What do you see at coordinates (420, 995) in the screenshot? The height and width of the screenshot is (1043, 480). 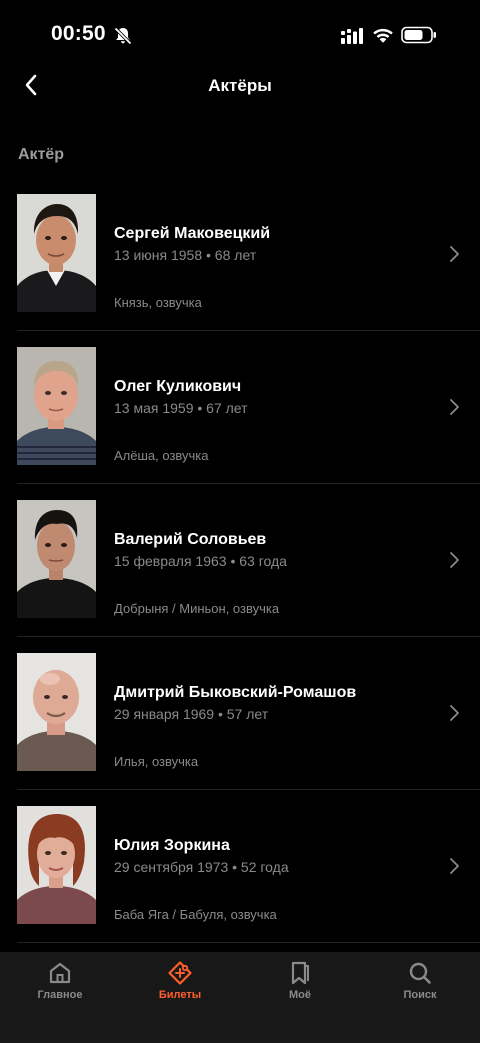 I see `tab-search-label: Поиск` at bounding box center [420, 995].